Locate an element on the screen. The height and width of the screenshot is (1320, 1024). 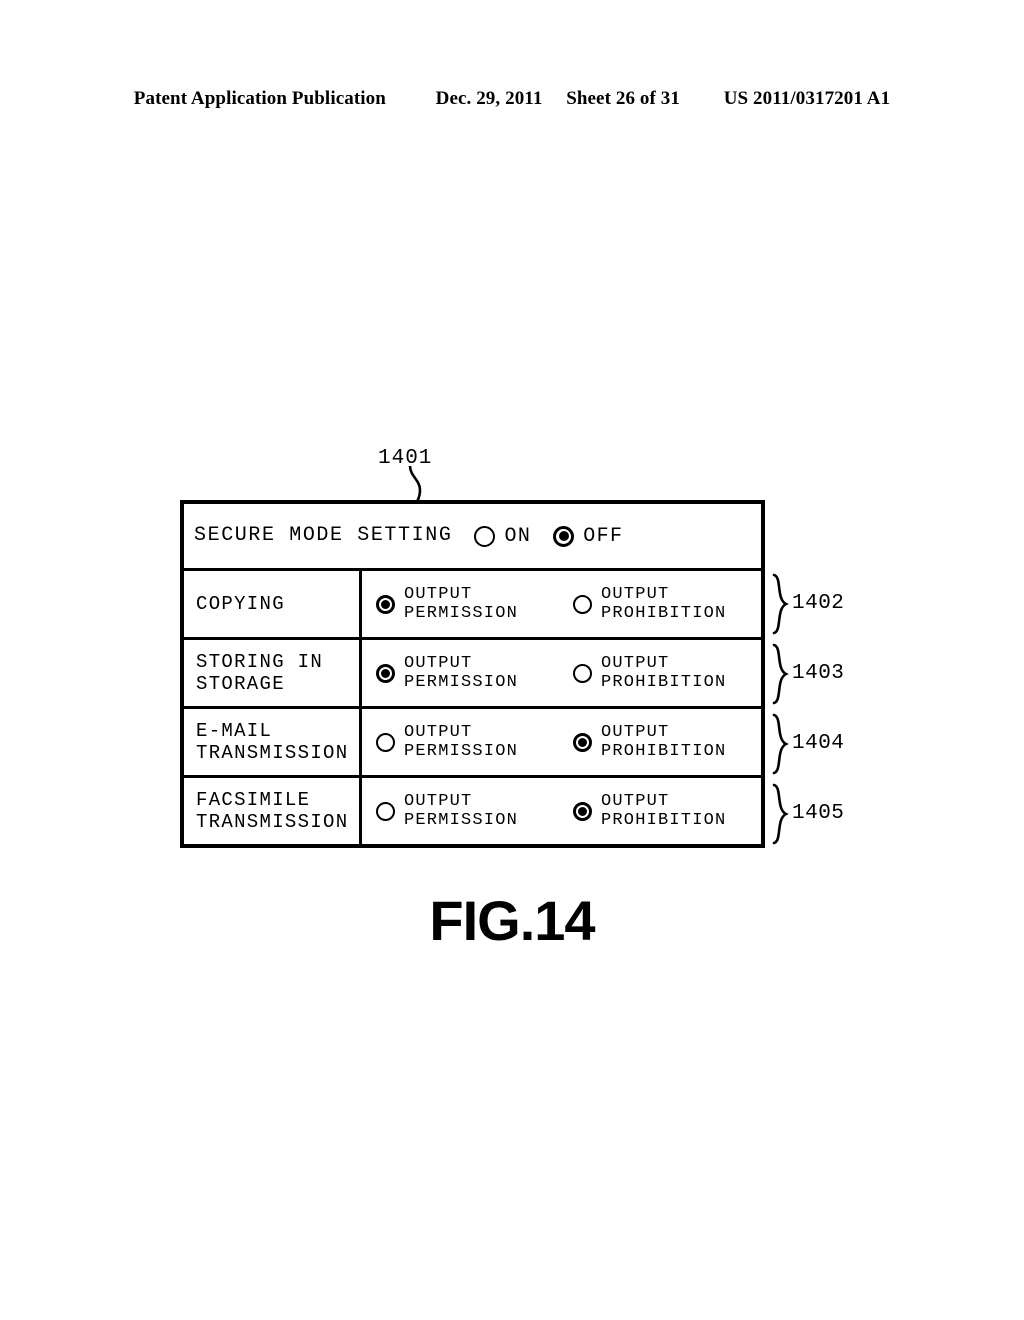
copying-output-permission-option: OUTPUT PERMISSION is located at coordinates (474, 604).